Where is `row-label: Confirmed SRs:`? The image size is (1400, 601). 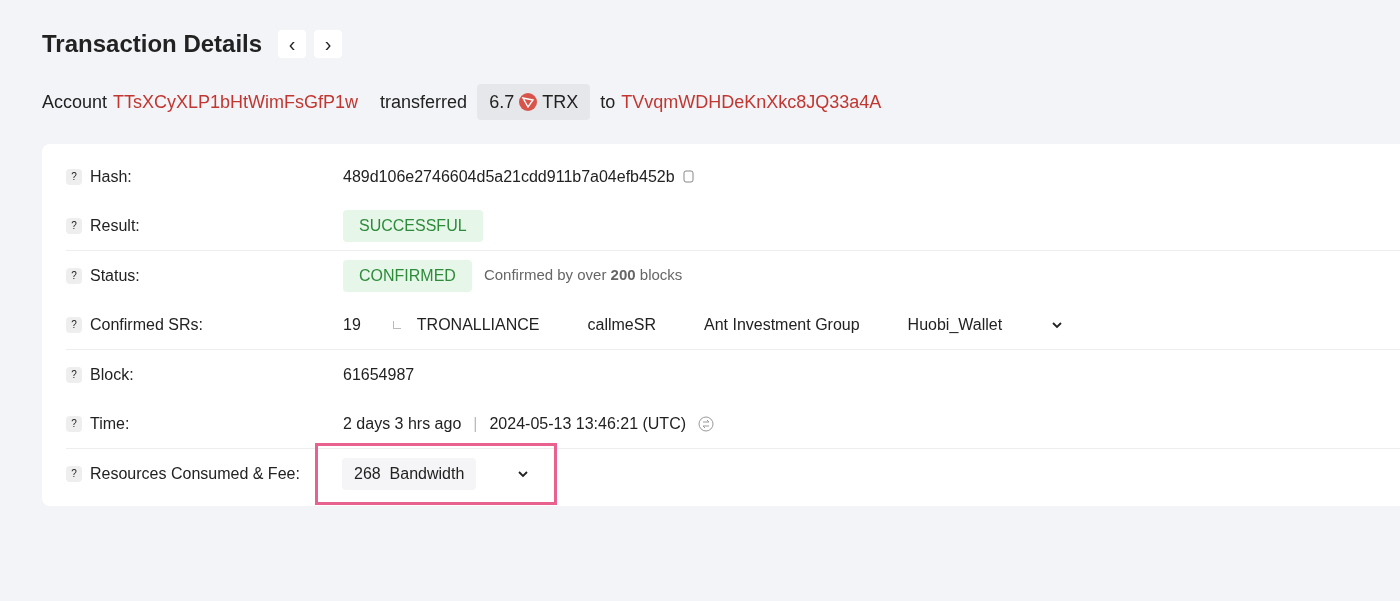 row-label: Confirmed SRs: is located at coordinates (146, 324).